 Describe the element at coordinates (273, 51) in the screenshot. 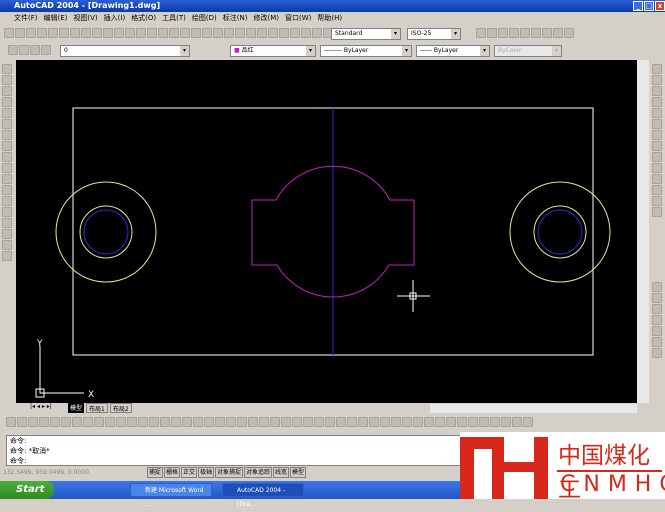

I see `color-select: ■ 品红 ▾` at that location.